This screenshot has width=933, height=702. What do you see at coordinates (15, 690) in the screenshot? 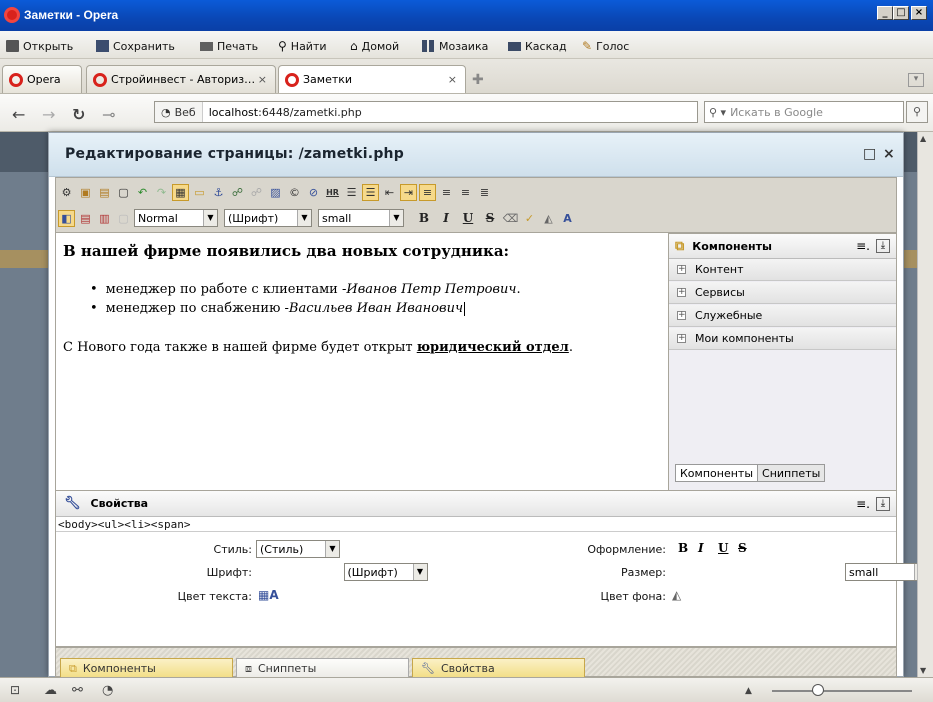
I see `panel-toggle-icon: ⊡` at bounding box center [15, 690].